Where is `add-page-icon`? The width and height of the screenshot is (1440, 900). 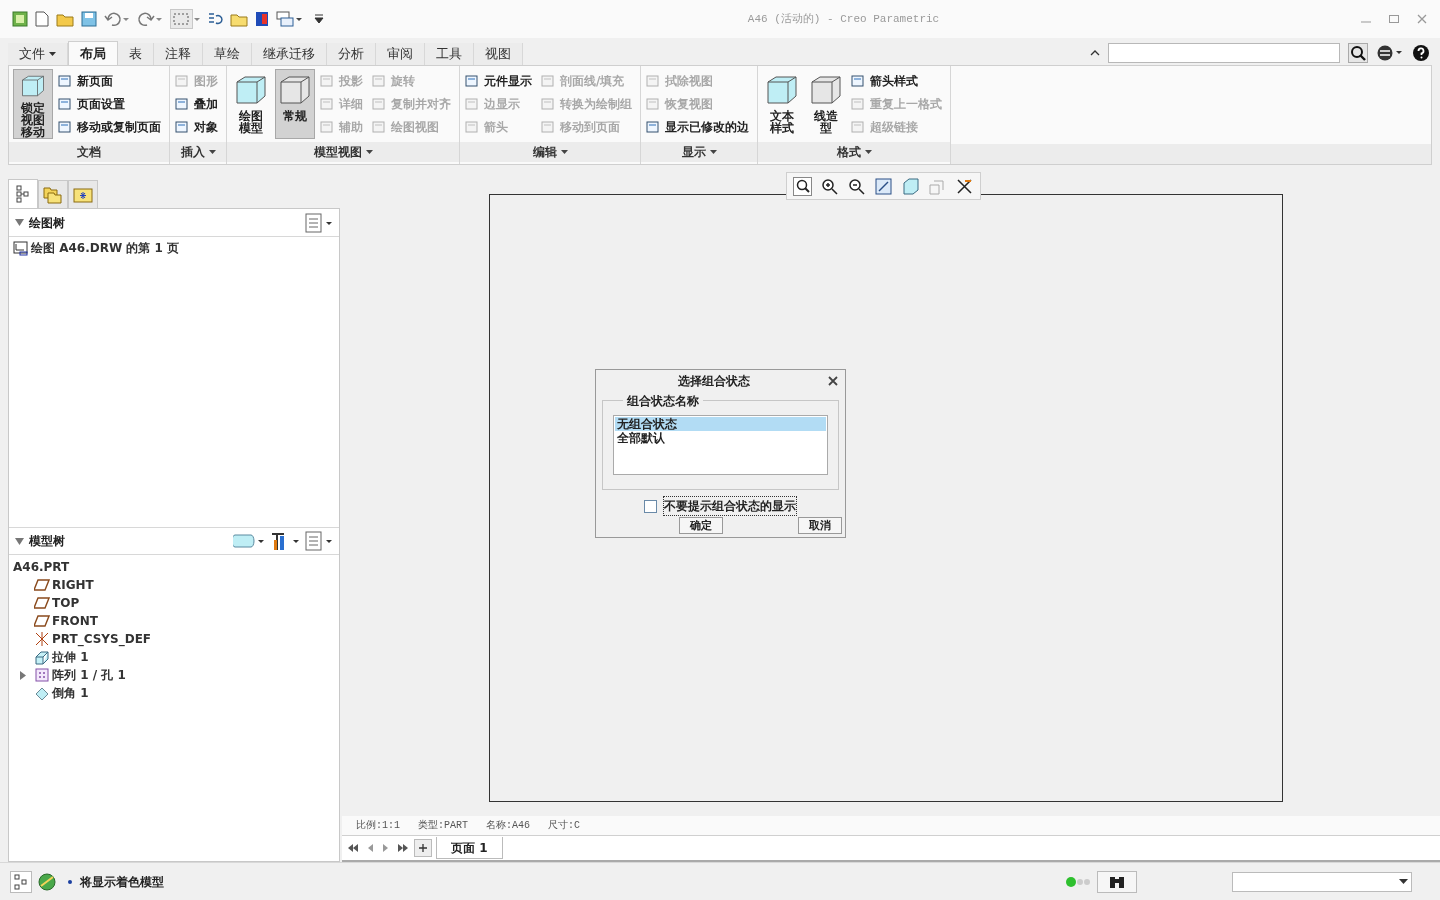 add-page-icon is located at coordinates (423, 848).